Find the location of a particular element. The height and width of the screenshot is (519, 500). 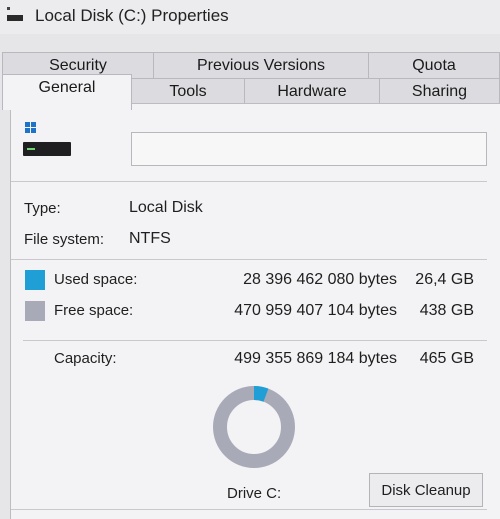

title-bar: Local Disk (C:) Properties is located at coordinates (250, 17).